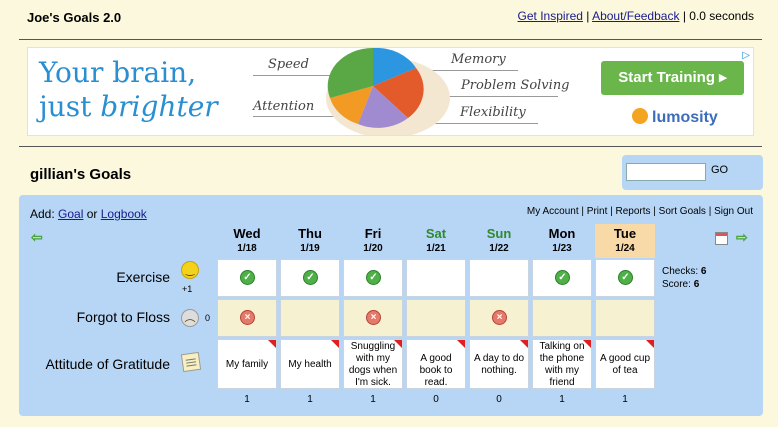 Image resolution: width=778 pixels, height=427 pixels. What do you see at coordinates (742, 237) in the screenshot?
I see `next-week-arrow-icon: ⇨` at bounding box center [742, 237].